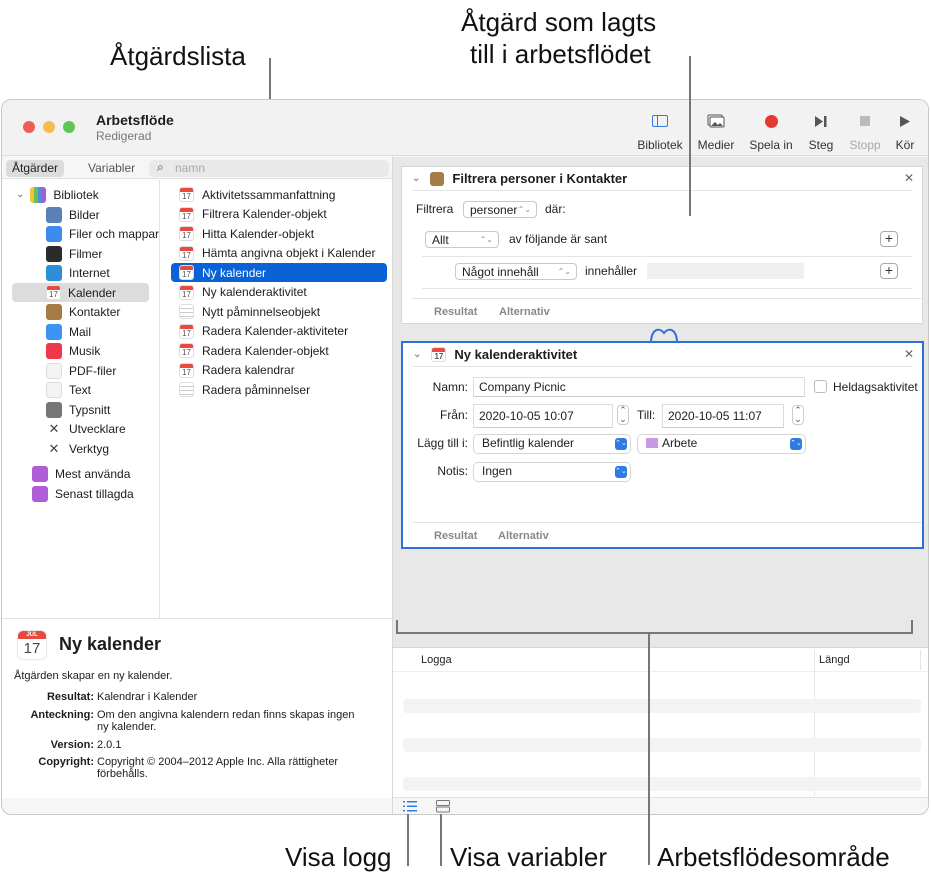 The width and height of the screenshot is (931, 883). Describe the element at coordinates (723, 416) in the screenshot. I see `to-date-field: 2020-10-05 11:07` at that location.